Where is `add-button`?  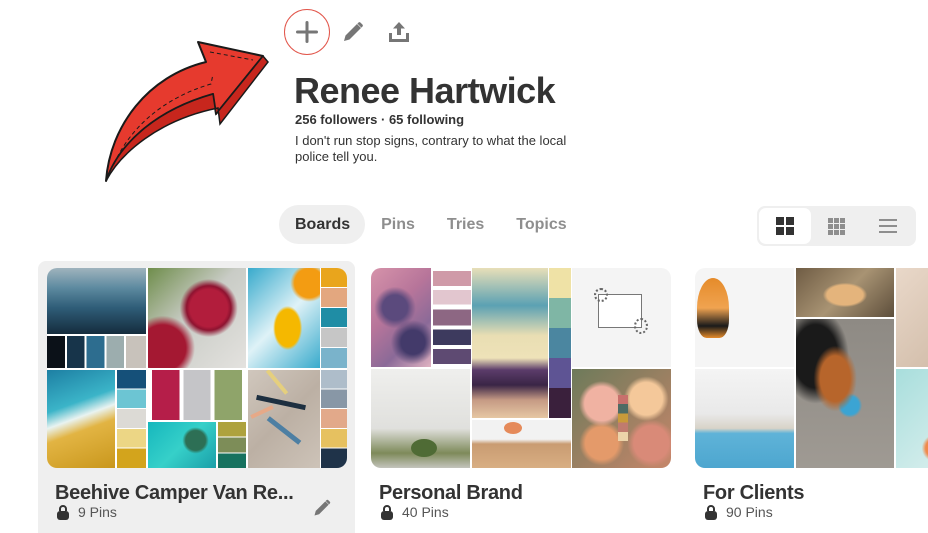 add-button is located at coordinates (307, 32).